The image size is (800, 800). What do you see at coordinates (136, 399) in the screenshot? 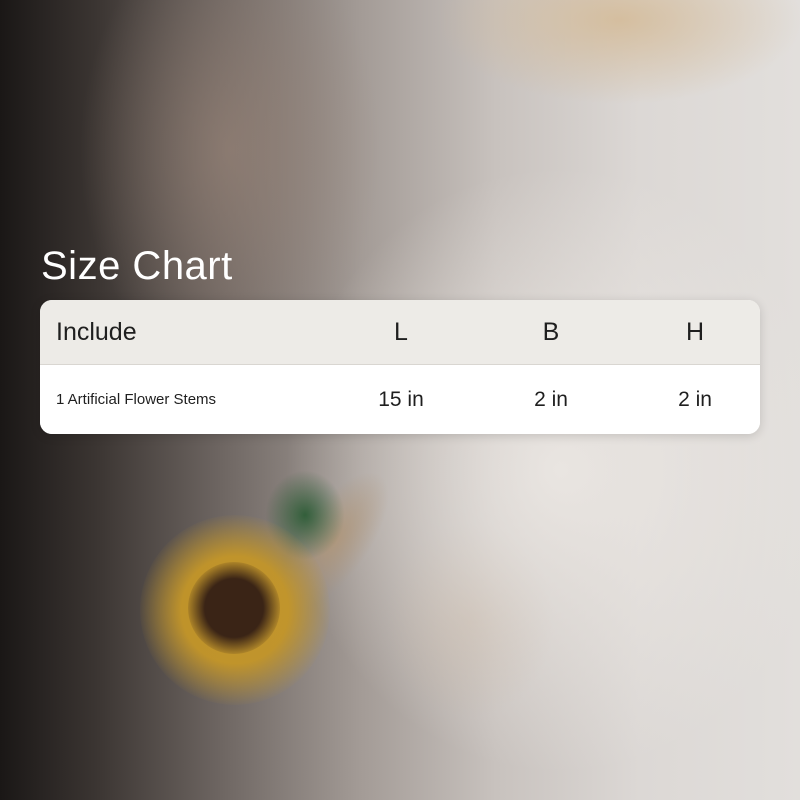
I see `cell-include: 1 Artificial Flower Stems` at bounding box center [136, 399].